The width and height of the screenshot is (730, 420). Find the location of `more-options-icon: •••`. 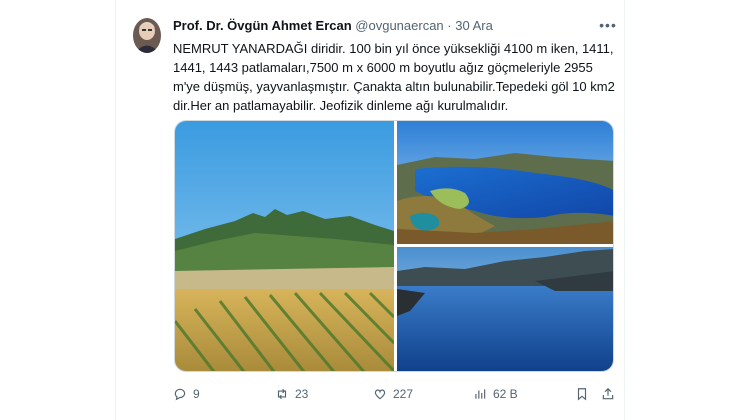

more-options-icon: ••• is located at coordinates (608, 26).